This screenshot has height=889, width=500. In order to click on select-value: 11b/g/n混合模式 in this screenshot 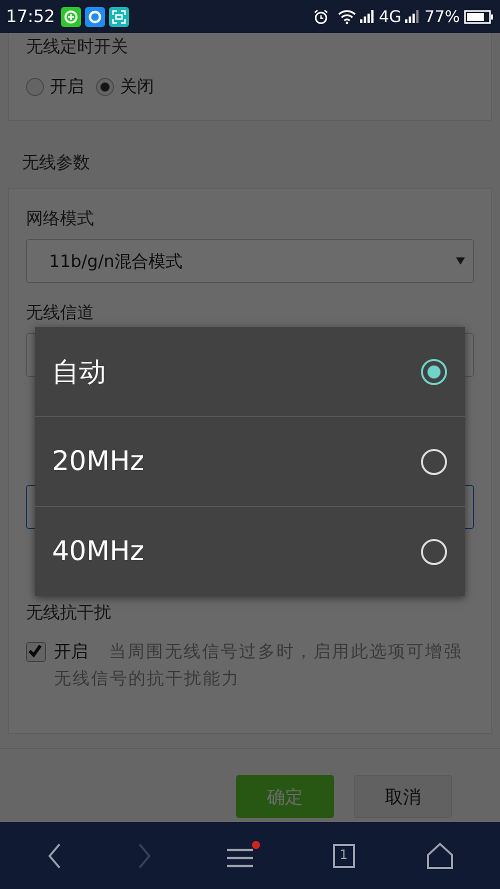, I will do `click(115, 261)`.